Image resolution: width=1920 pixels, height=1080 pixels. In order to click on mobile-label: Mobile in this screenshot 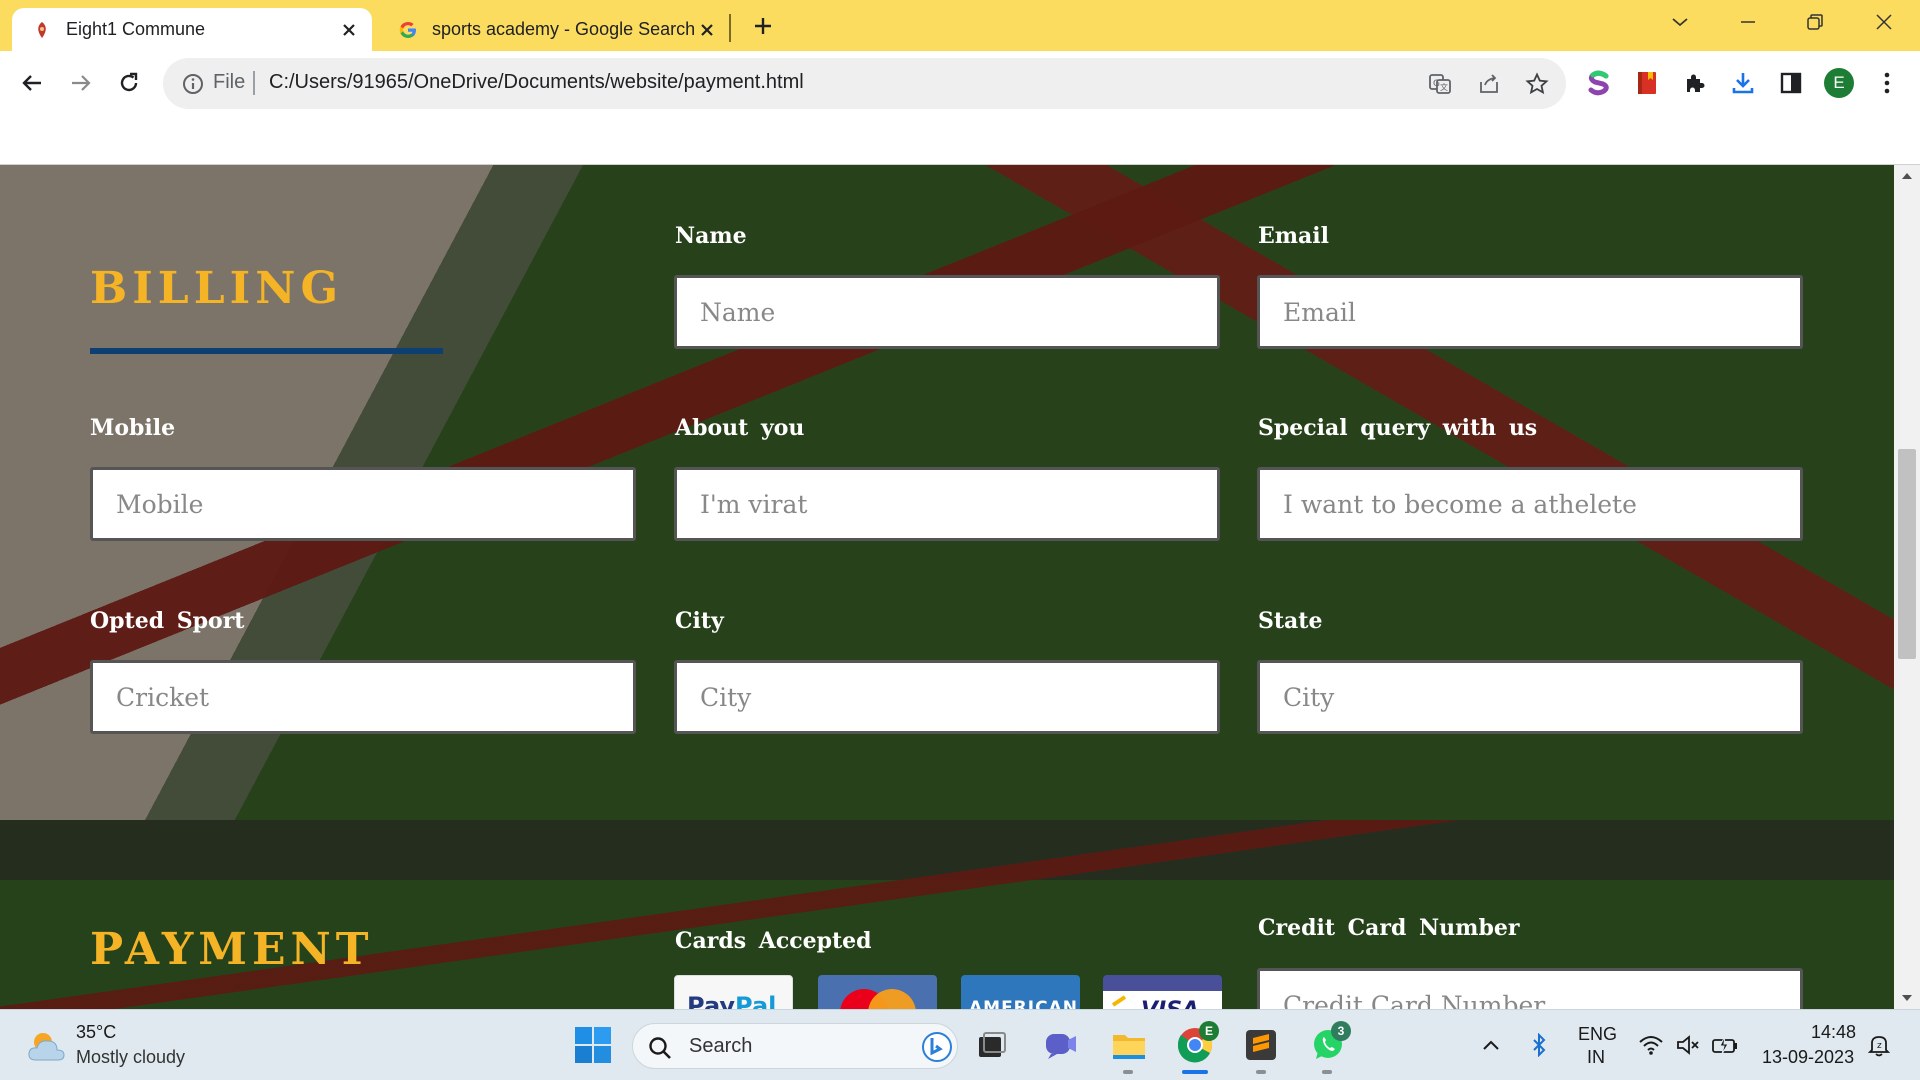, I will do `click(133, 428)`.